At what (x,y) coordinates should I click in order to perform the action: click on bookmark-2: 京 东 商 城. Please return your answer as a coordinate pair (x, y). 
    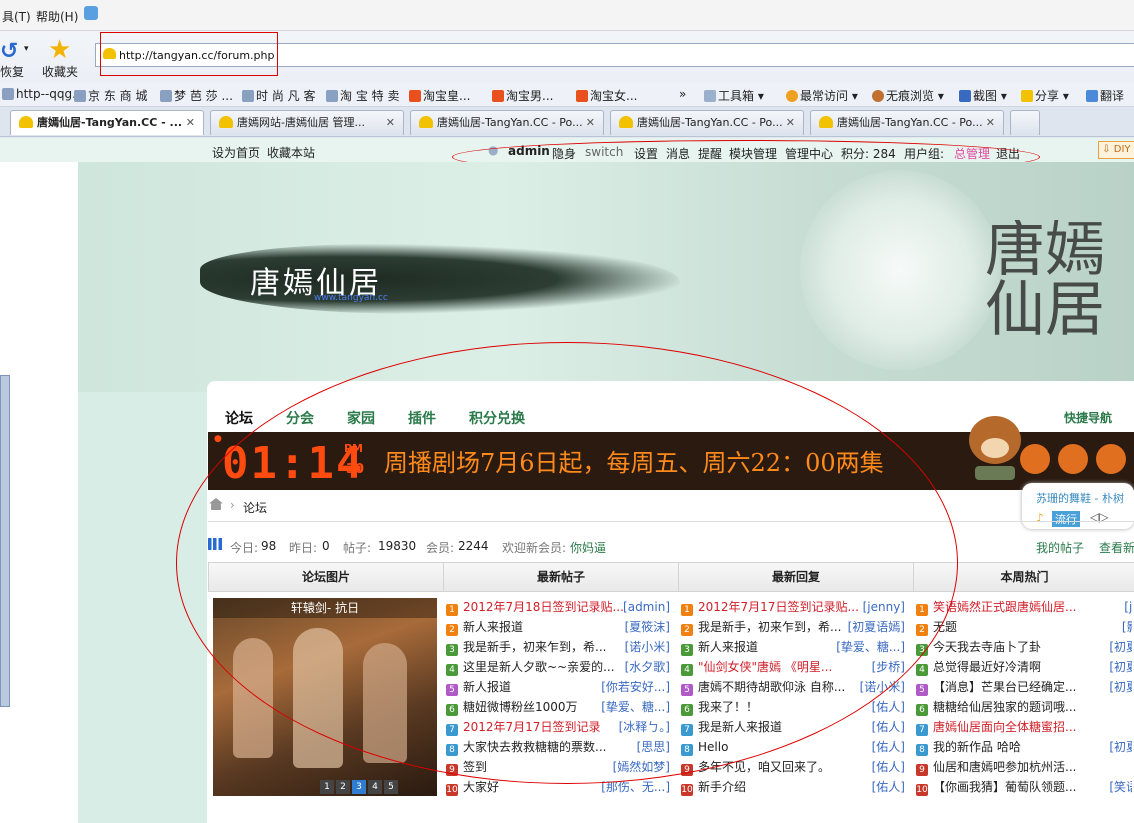
    Looking at the image, I should click on (110, 95).